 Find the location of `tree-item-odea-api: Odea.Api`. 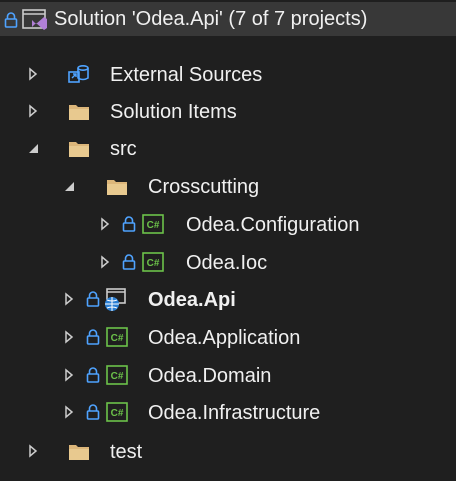

tree-item-odea-api: Odea.Api is located at coordinates (228, 299).